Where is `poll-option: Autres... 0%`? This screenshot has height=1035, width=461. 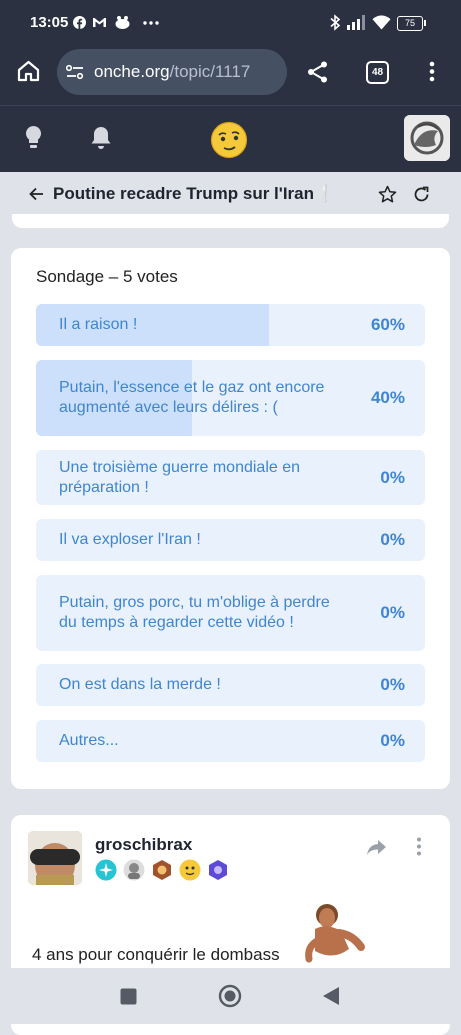
poll-option: Autres... 0% is located at coordinates (230, 741).